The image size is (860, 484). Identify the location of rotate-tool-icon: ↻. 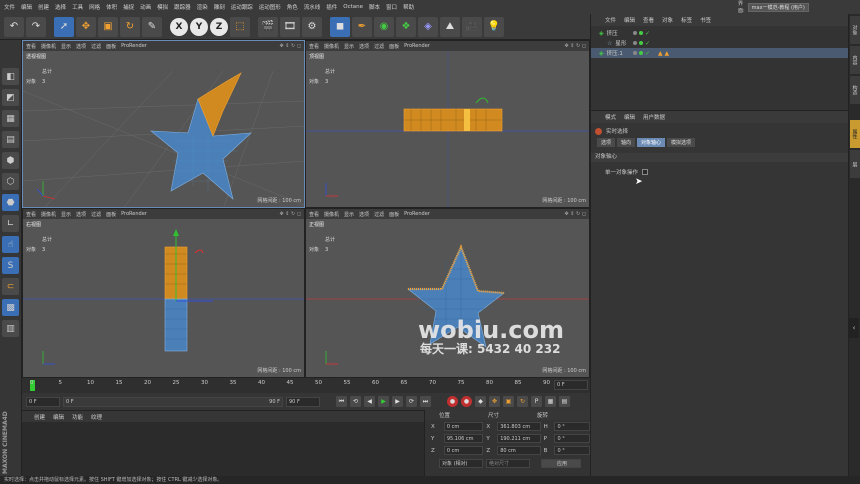
(130, 26).